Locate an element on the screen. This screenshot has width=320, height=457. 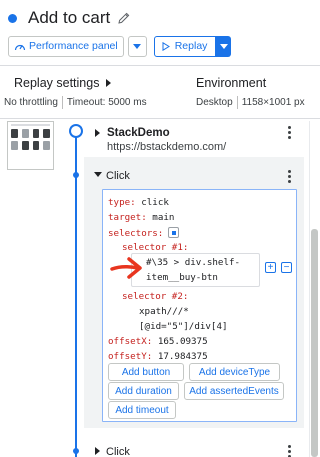
add-duration-button: Add duration is located at coordinates (143, 391).